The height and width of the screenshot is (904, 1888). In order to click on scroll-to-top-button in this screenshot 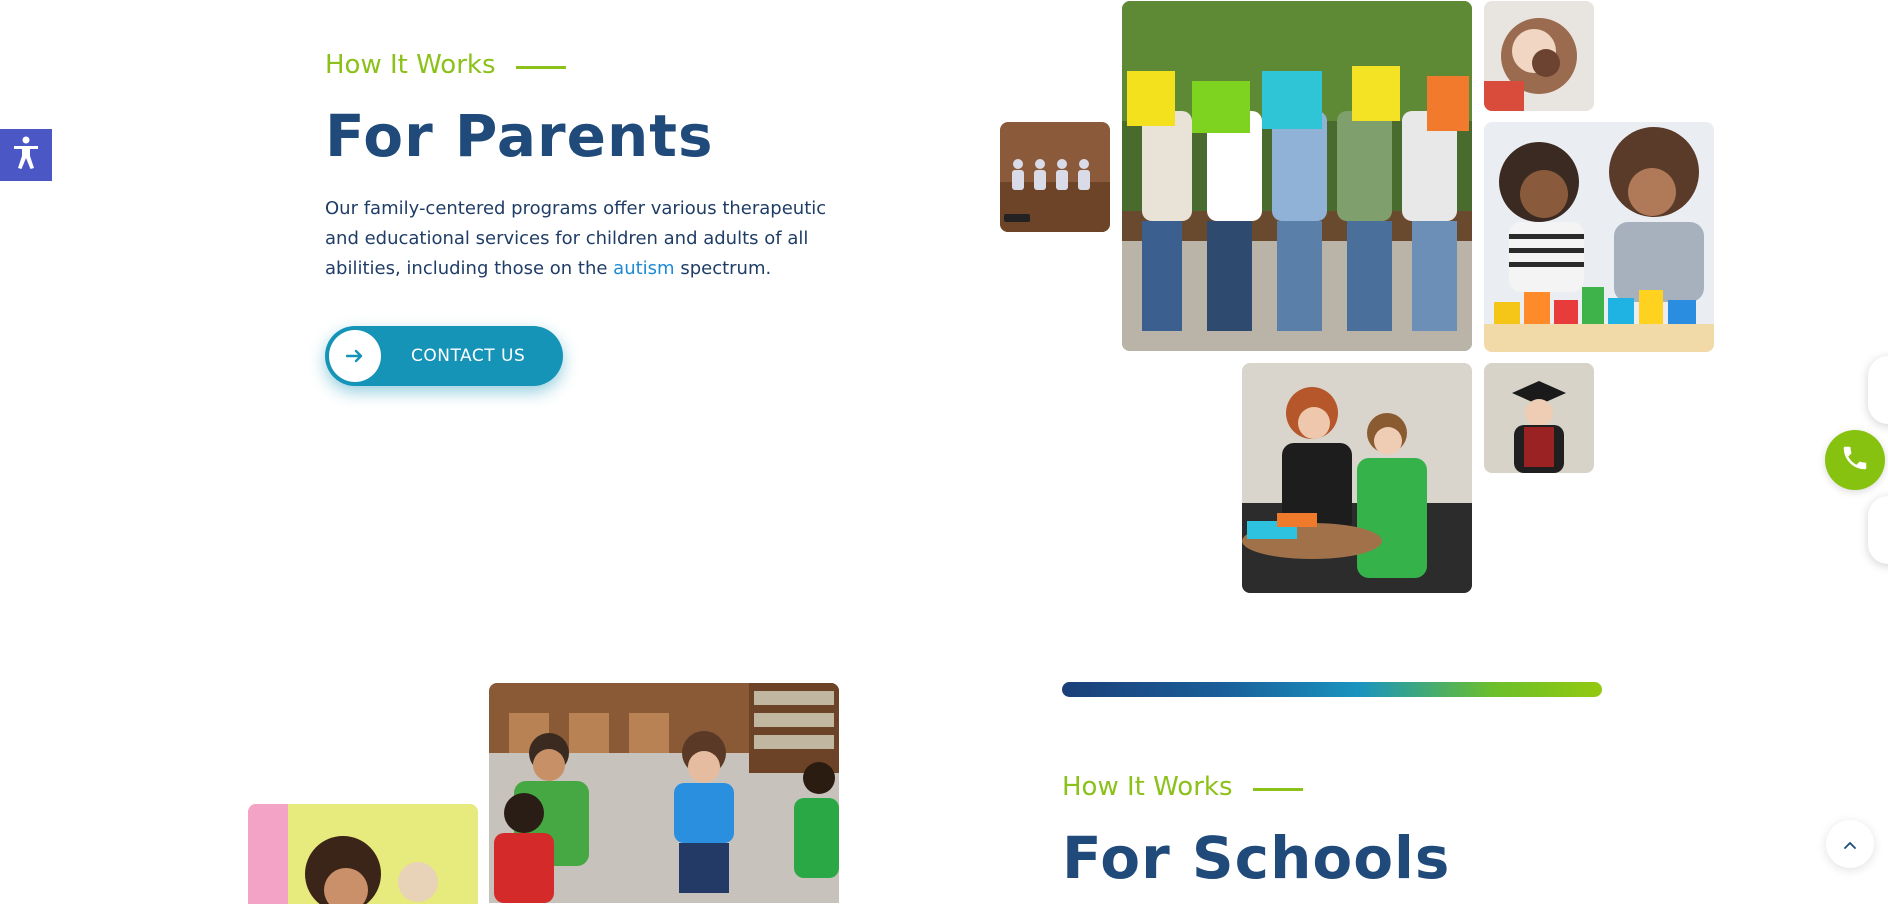, I will do `click(1850, 844)`.